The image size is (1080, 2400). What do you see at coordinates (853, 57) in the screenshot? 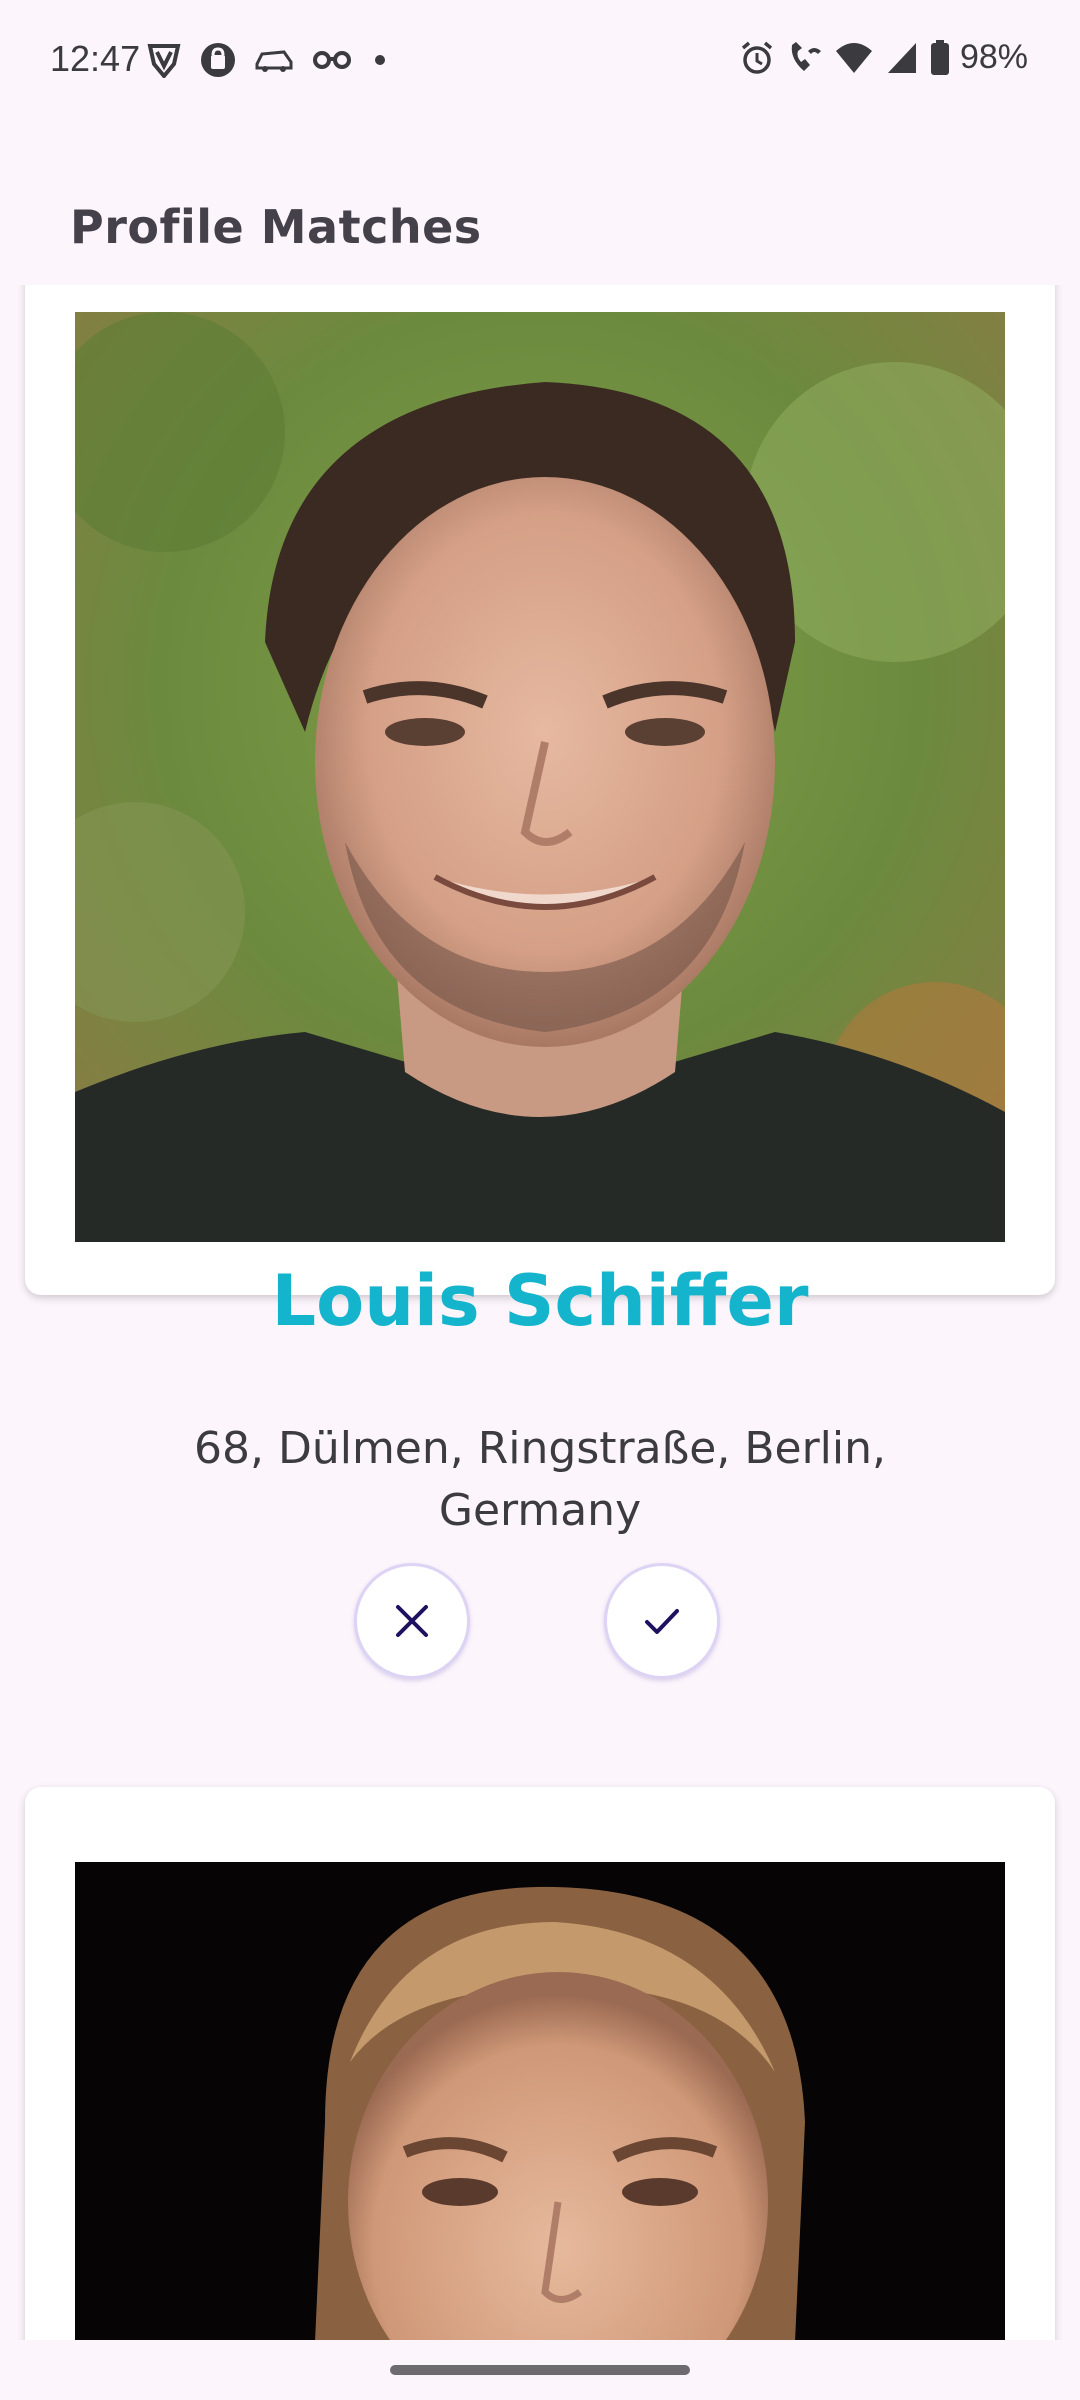
I see `wifi-icon` at bounding box center [853, 57].